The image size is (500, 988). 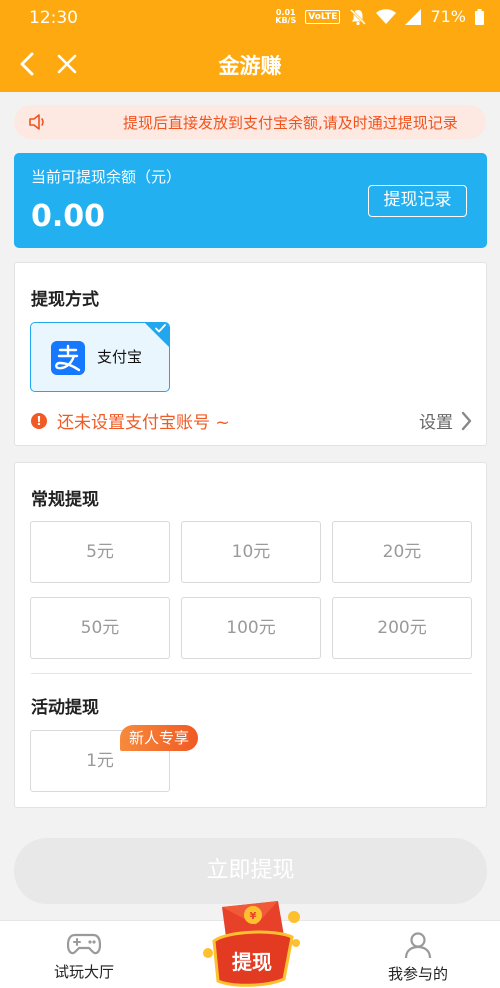 I want to click on amount-option: 10元, so click(x=251, y=552).